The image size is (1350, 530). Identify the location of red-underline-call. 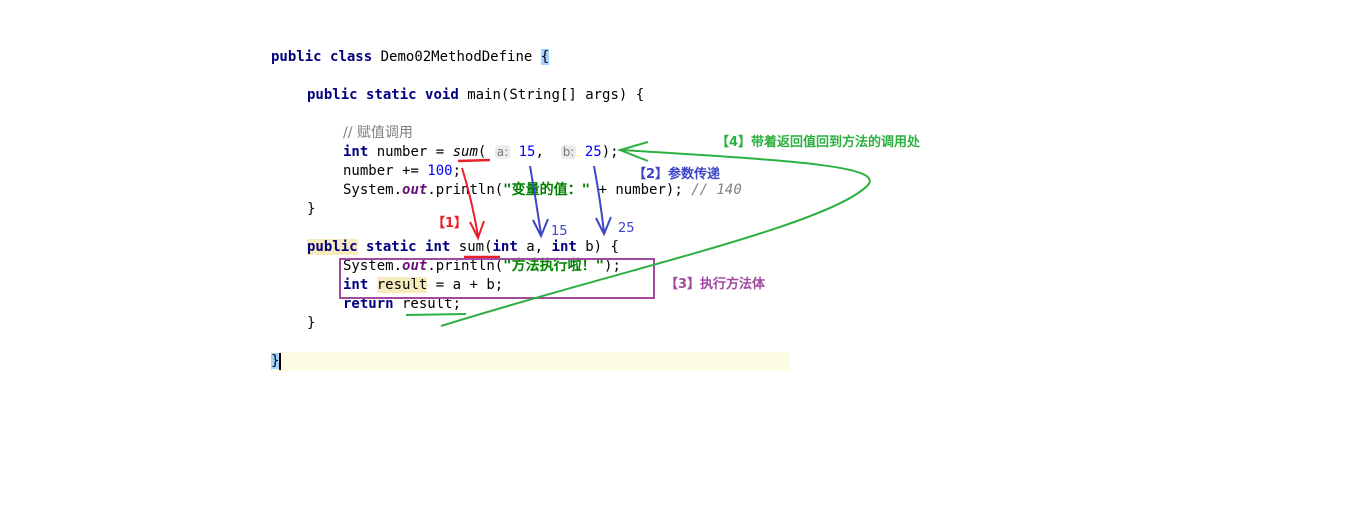
(474, 160).